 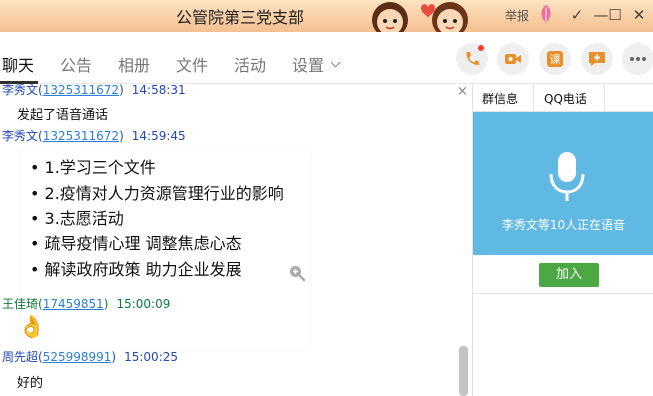 I want to click on agenda-item: • 2.疫情对人力资源管理行业的影响, so click(x=157, y=193).